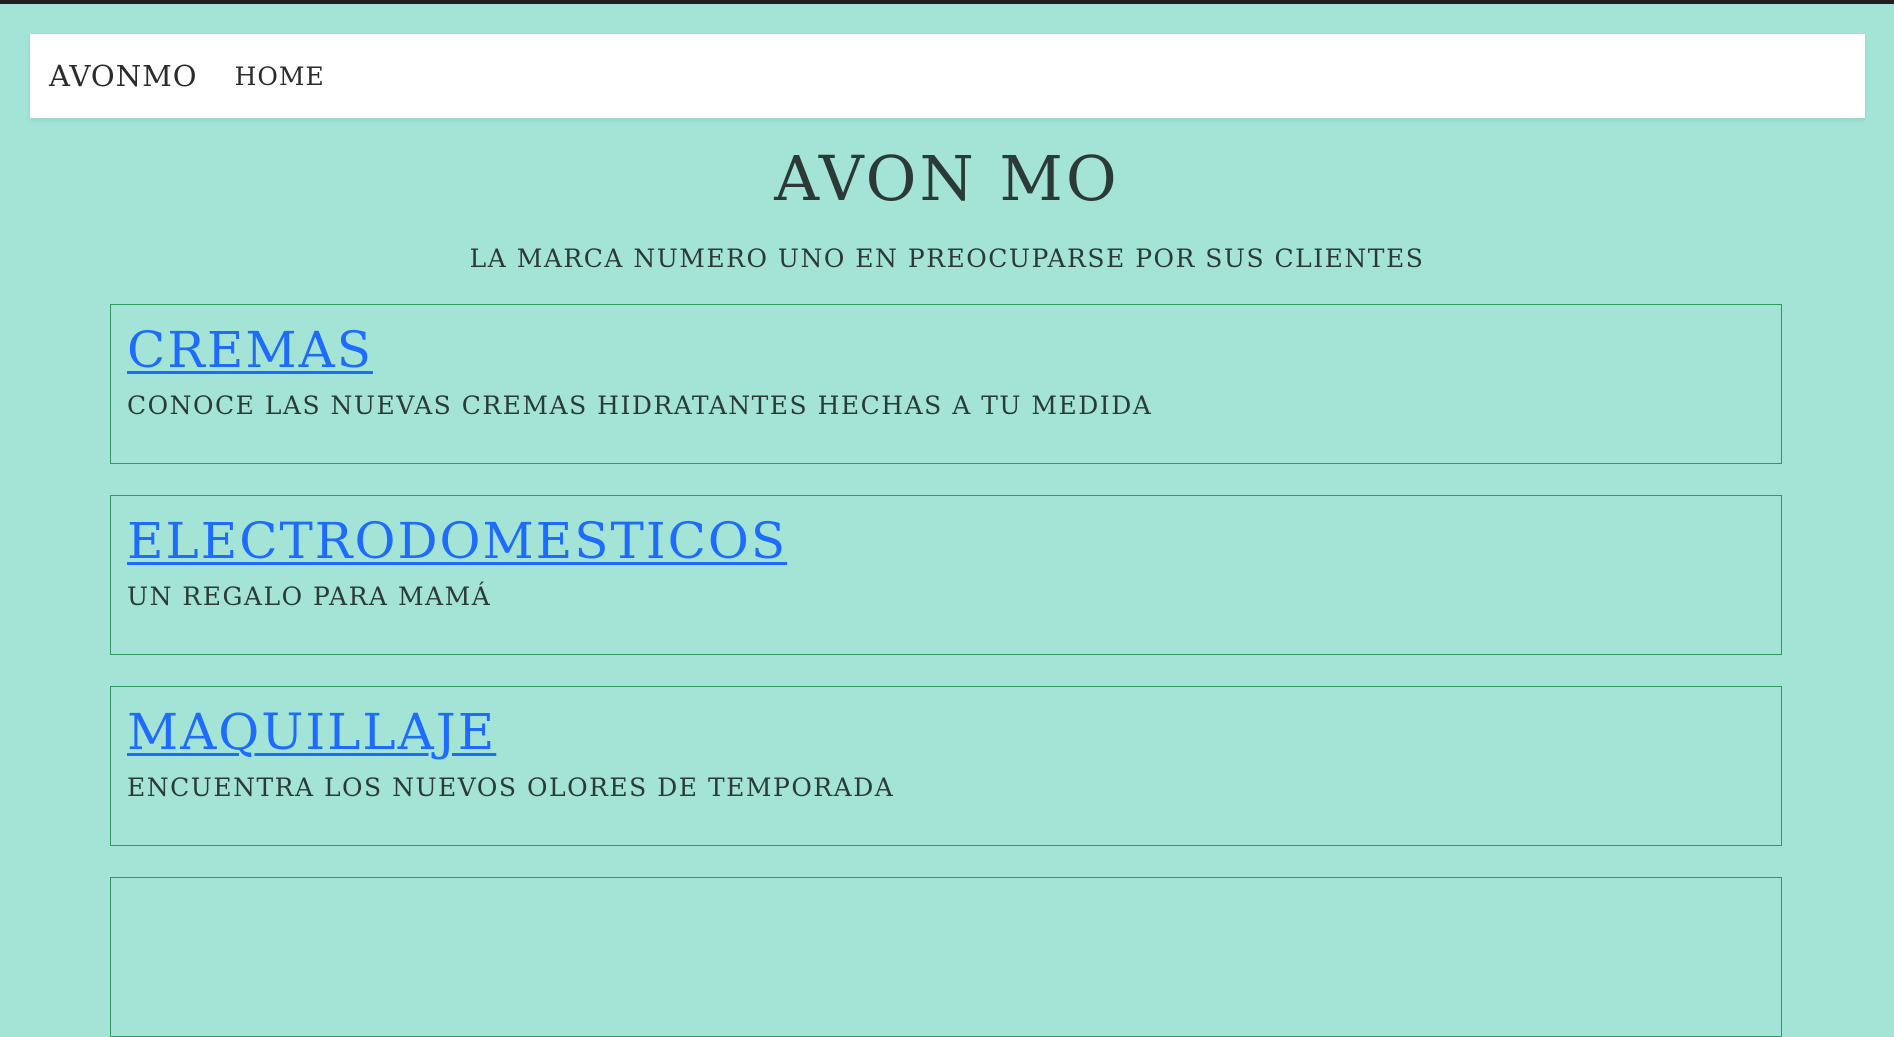 The image size is (1894, 1037). I want to click on top-navbar: AVONMO HOME, so click(947, 76).